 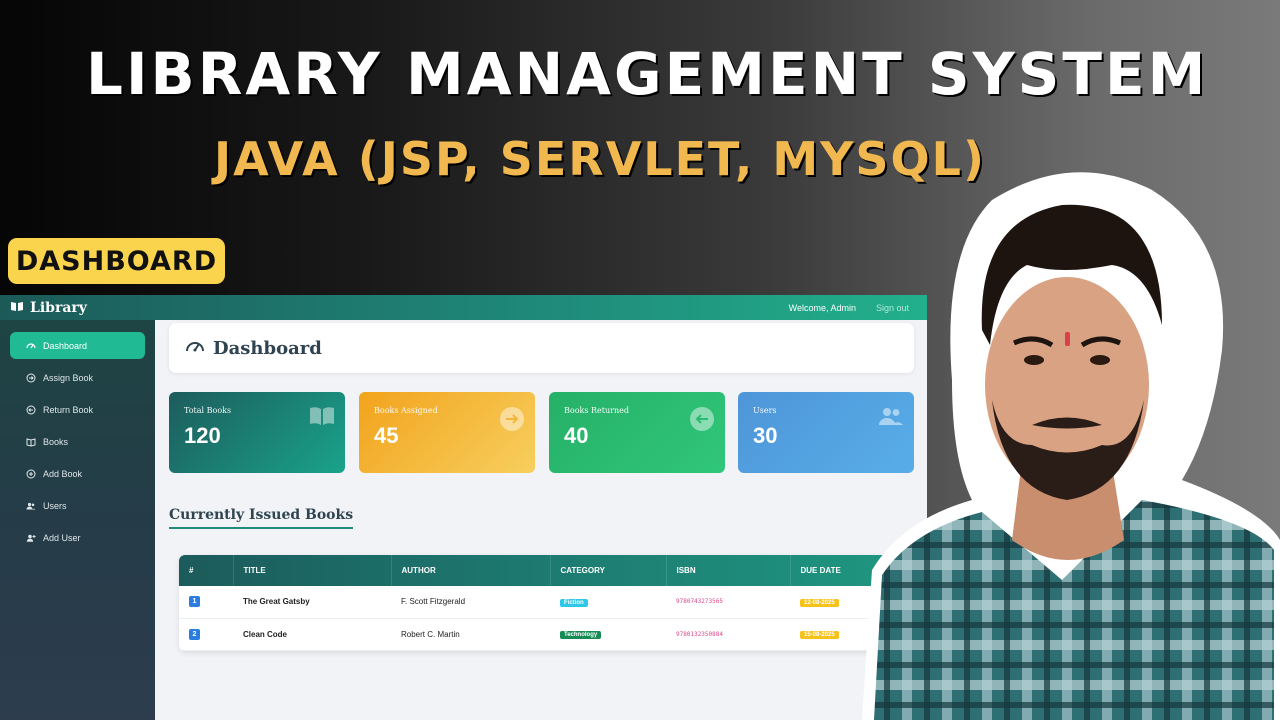 I want to click on sidebar-item-label: Add Book, so click(x=63, y=473).